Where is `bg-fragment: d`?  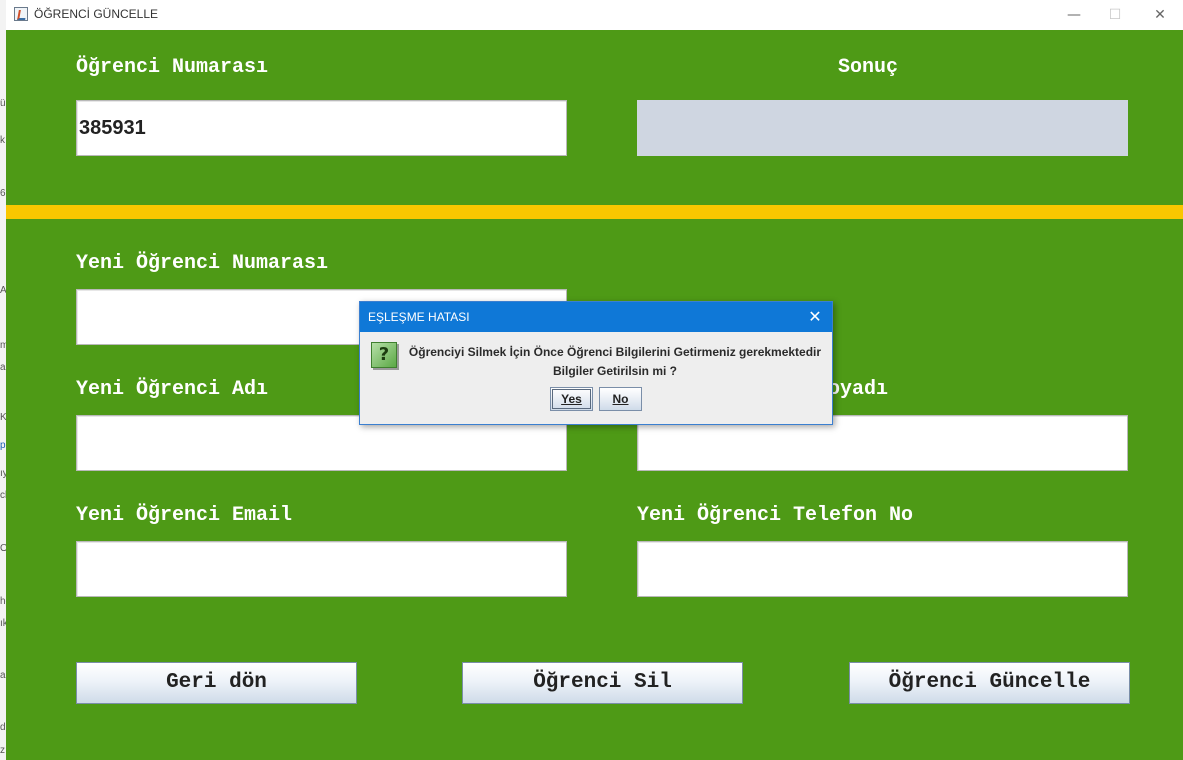 bg-fragment: d is located at coordinates (3, 727).